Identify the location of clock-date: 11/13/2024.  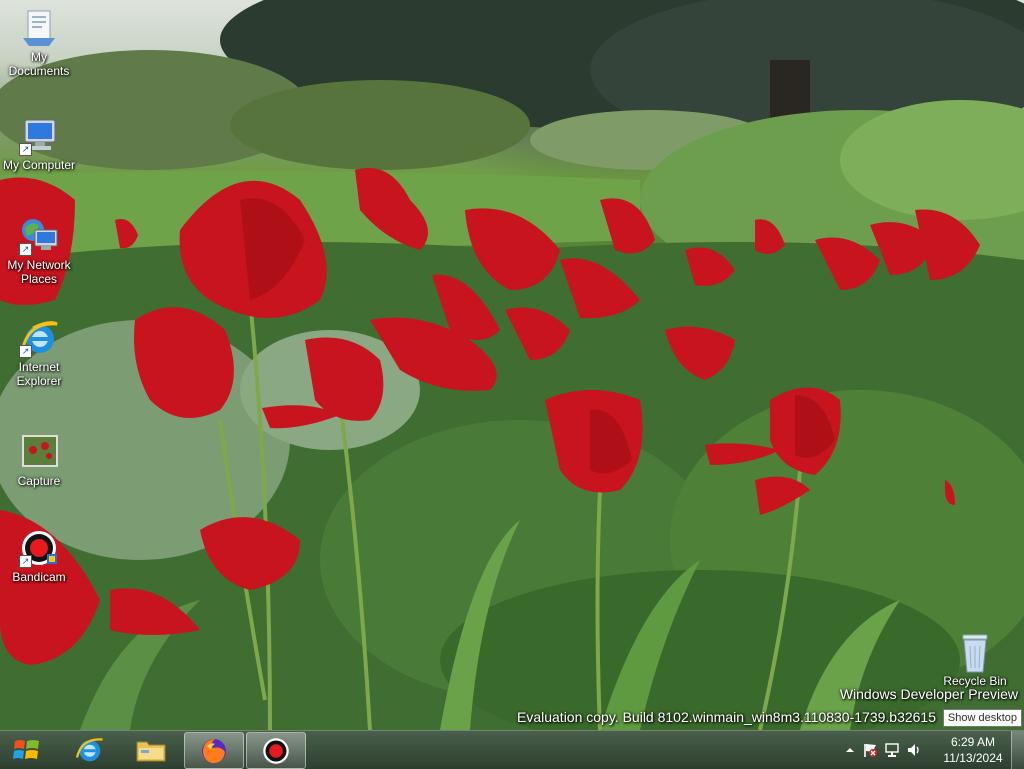
(973, 758).